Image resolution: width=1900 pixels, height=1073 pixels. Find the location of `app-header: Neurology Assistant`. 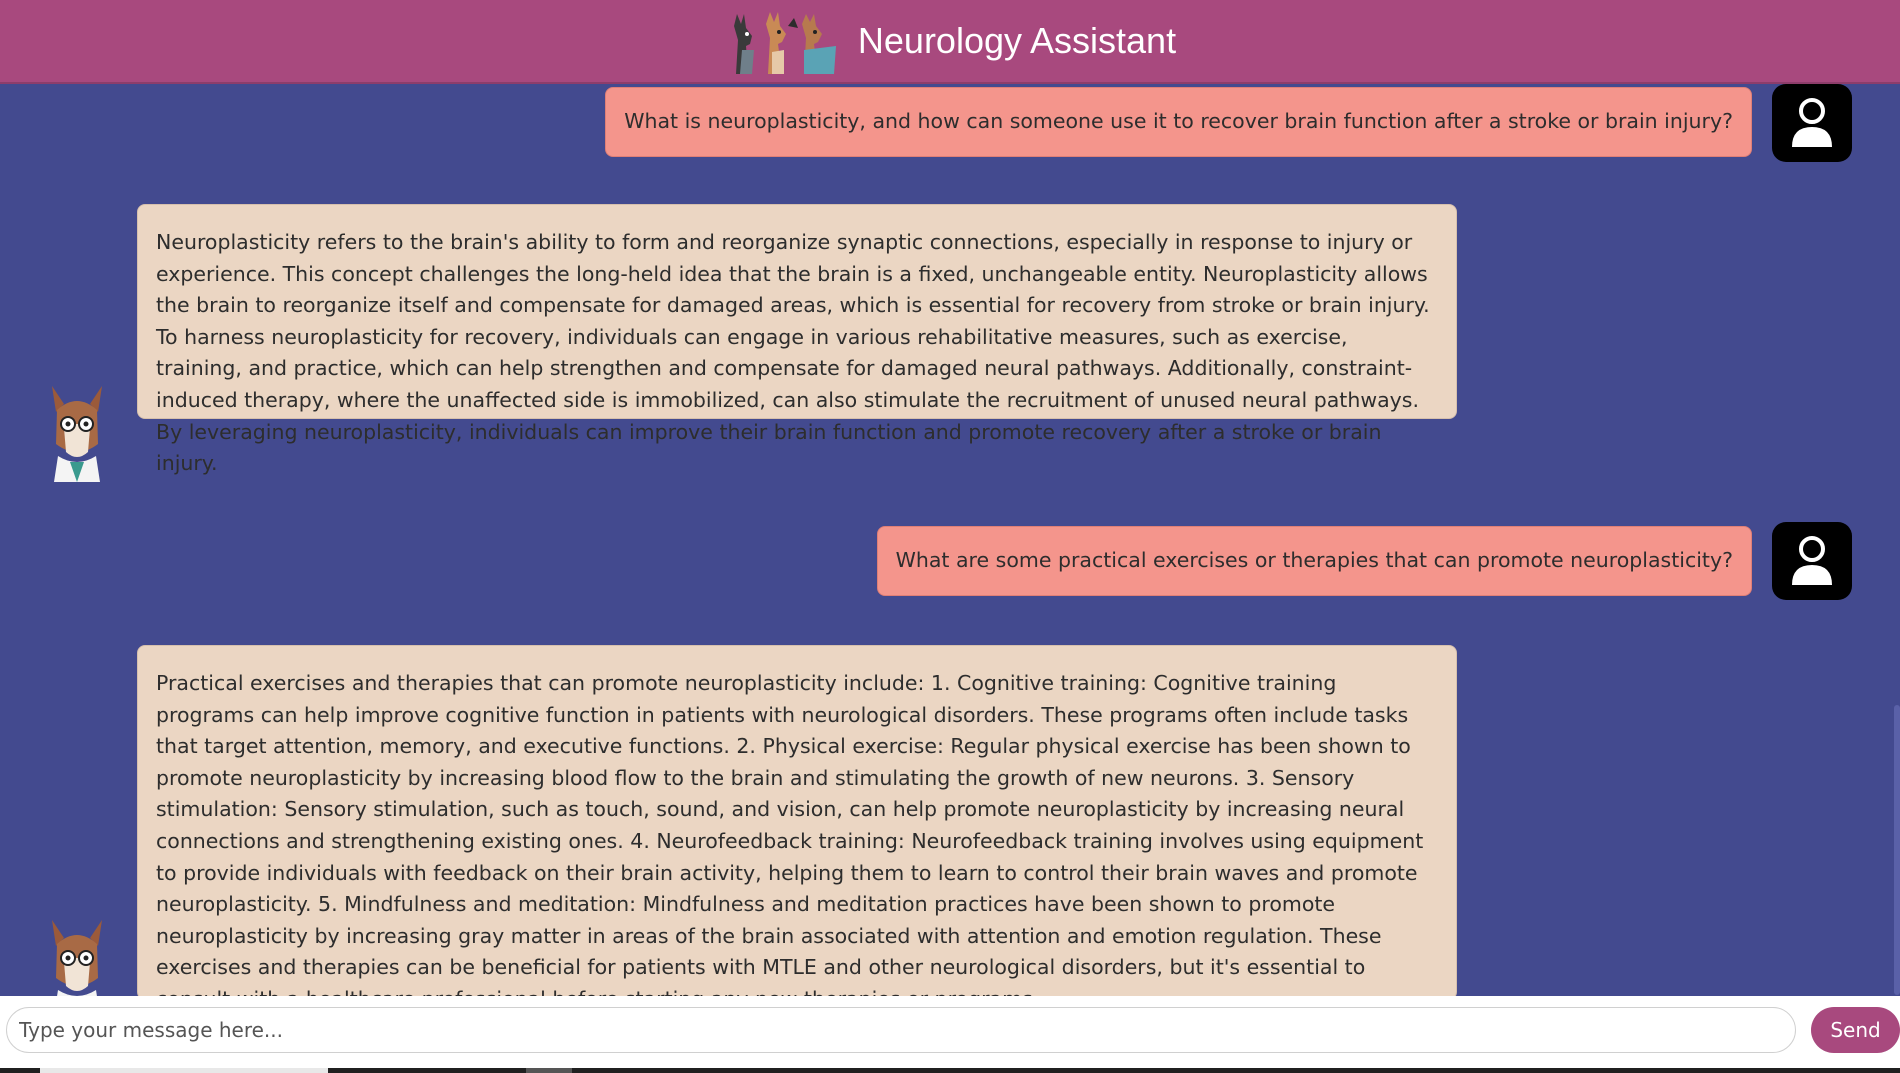

app-header: Neurology Assistant is located at coordinates (950, 42).